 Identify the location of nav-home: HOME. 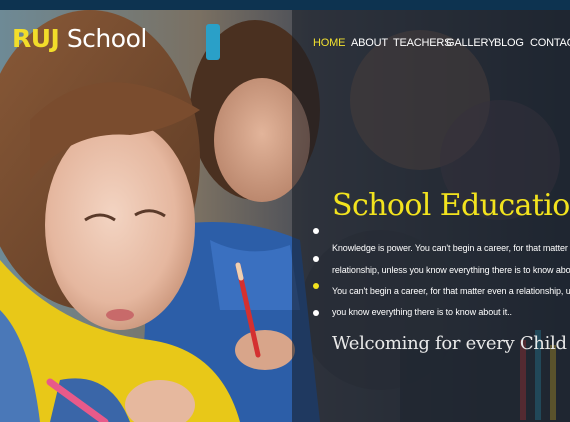
(329, 43).